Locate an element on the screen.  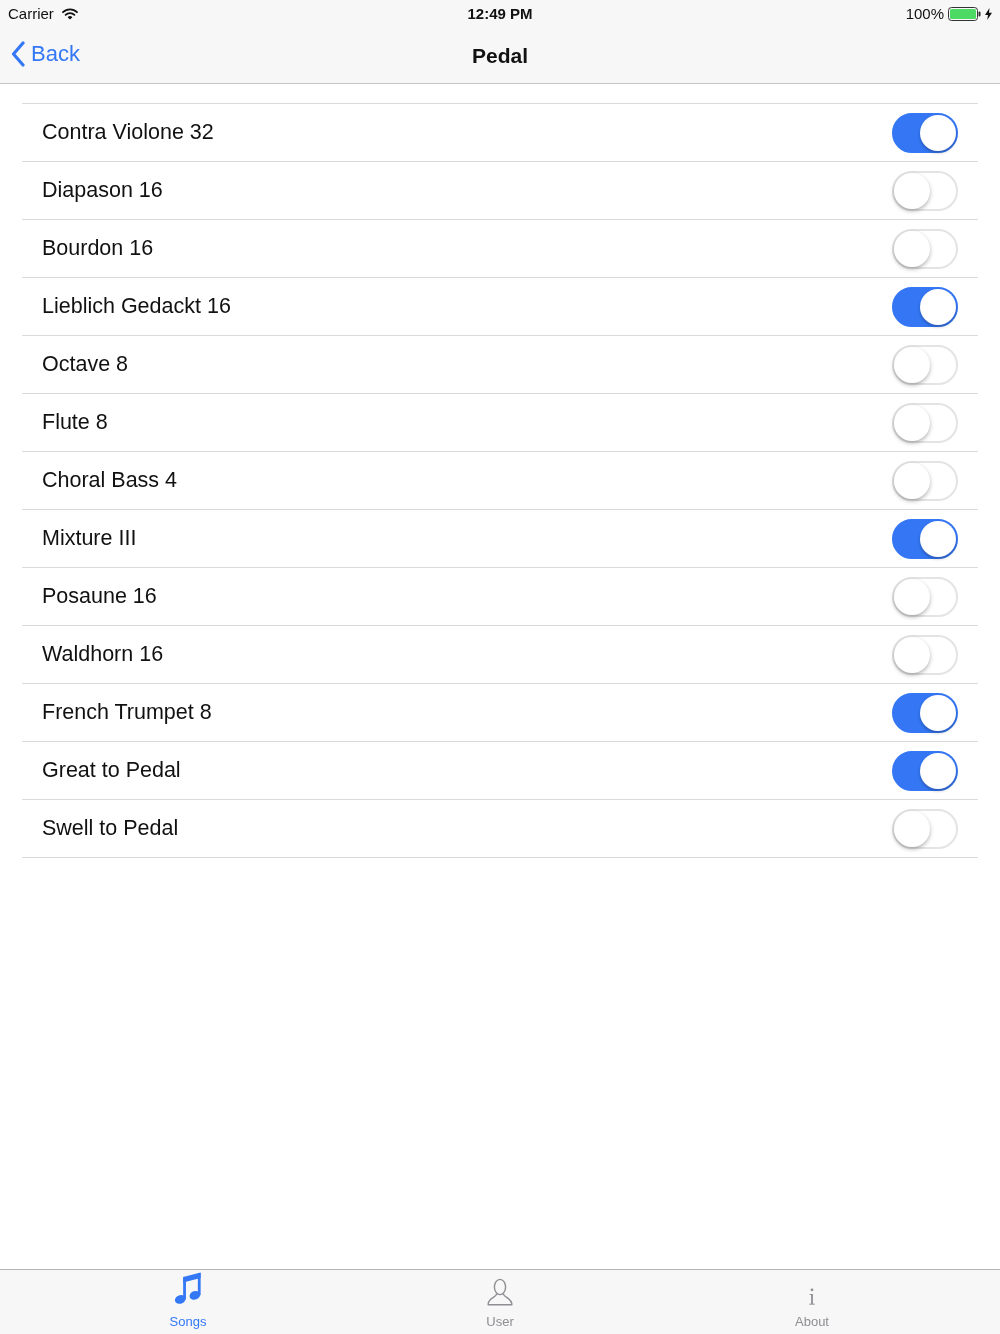
info-icon is located at coordinates (812, 1296).